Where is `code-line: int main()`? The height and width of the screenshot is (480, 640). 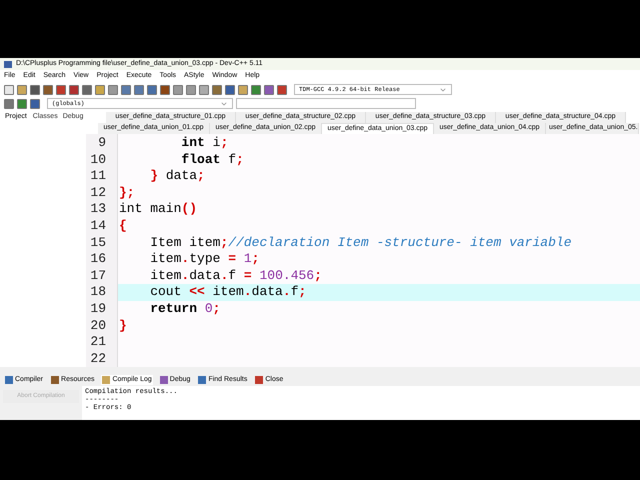 code-line: int main() is located at coordinates (158, 209).